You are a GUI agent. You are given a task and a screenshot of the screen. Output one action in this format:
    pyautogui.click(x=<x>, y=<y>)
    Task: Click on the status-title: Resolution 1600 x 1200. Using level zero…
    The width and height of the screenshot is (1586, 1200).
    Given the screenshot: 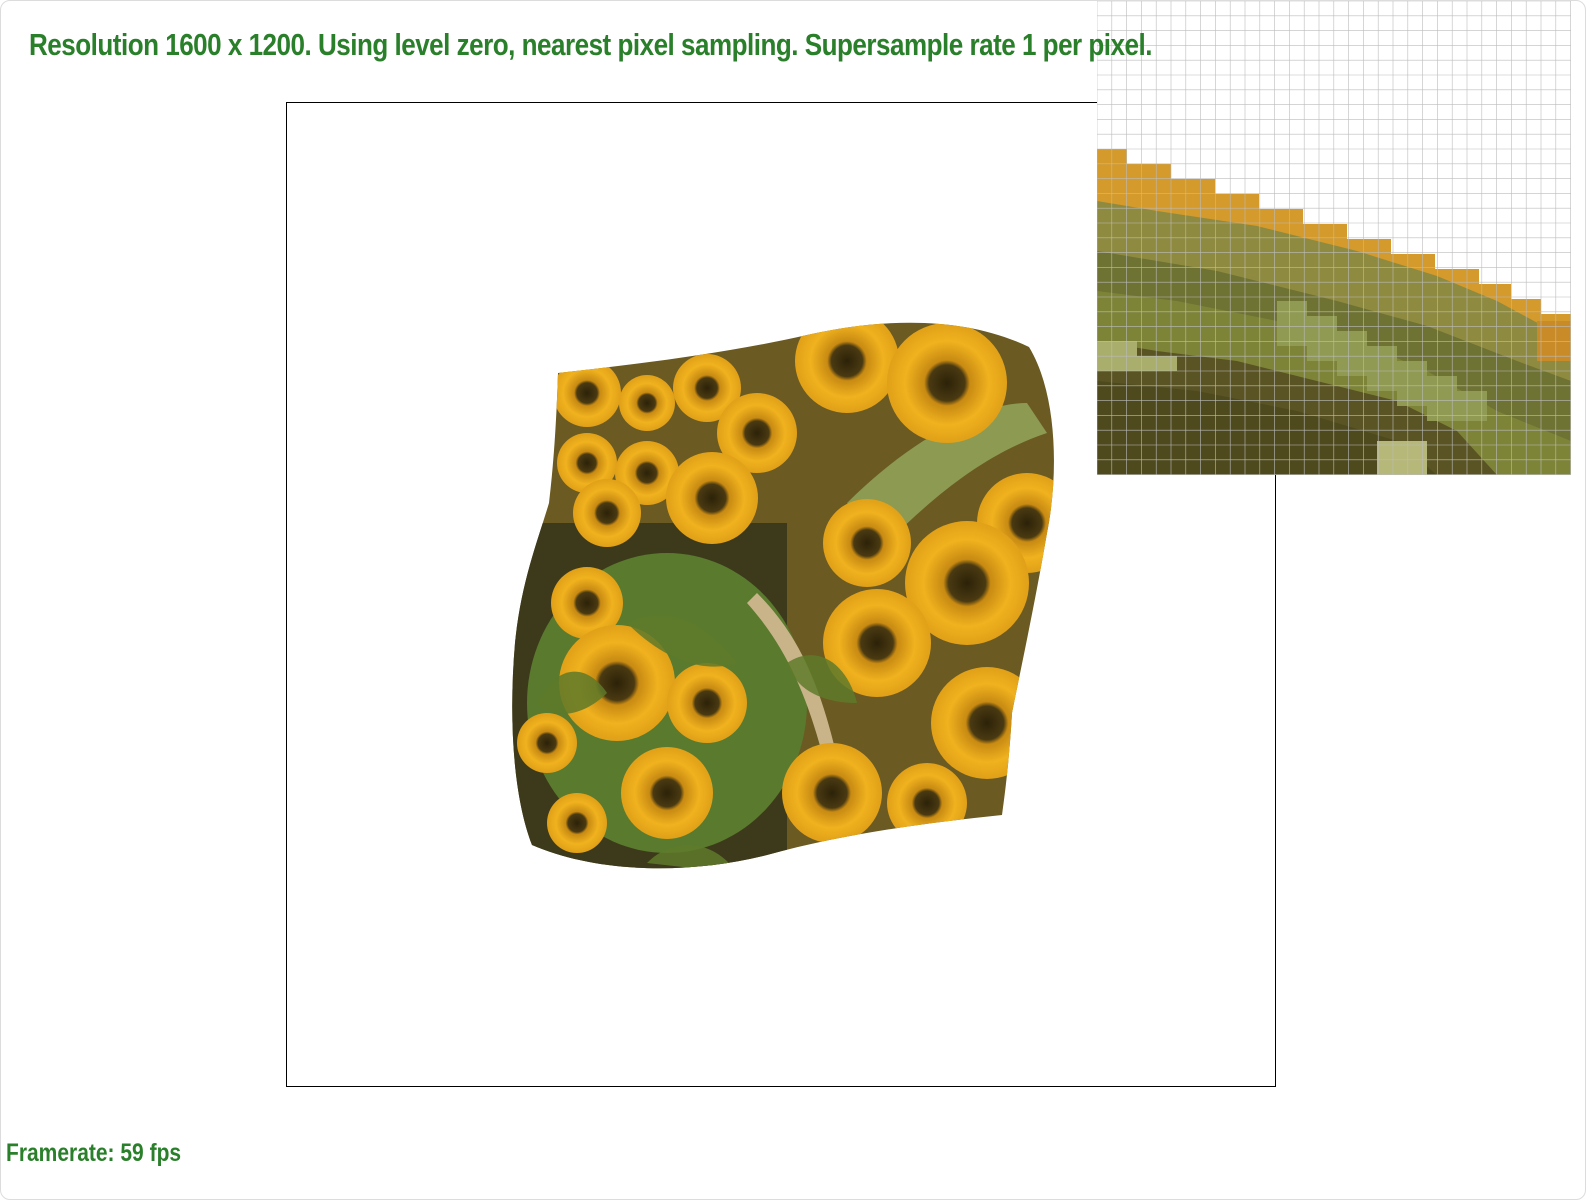 What is the action you would take?
    pyautogui.click(x=590, y=44)
    